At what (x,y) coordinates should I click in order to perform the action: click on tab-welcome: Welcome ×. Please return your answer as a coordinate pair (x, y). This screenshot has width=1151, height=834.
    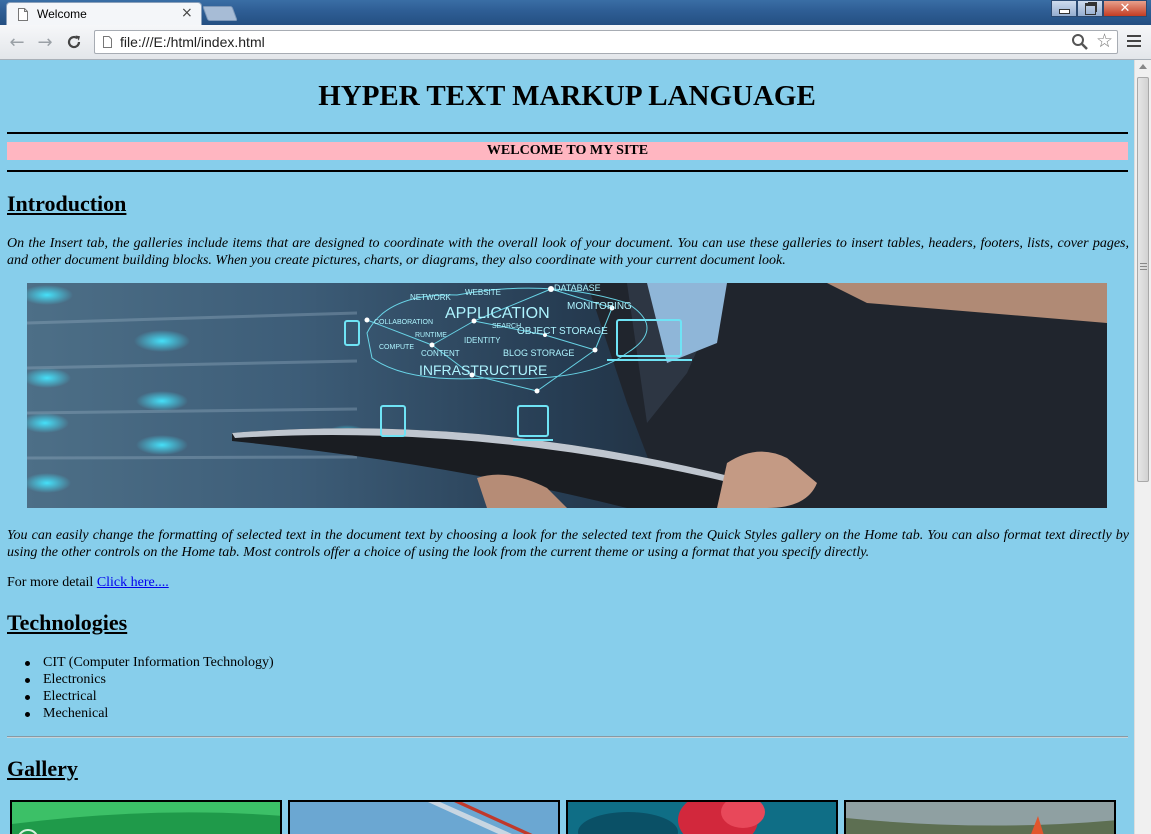
    Looking at the image, I should click on (104, 13).